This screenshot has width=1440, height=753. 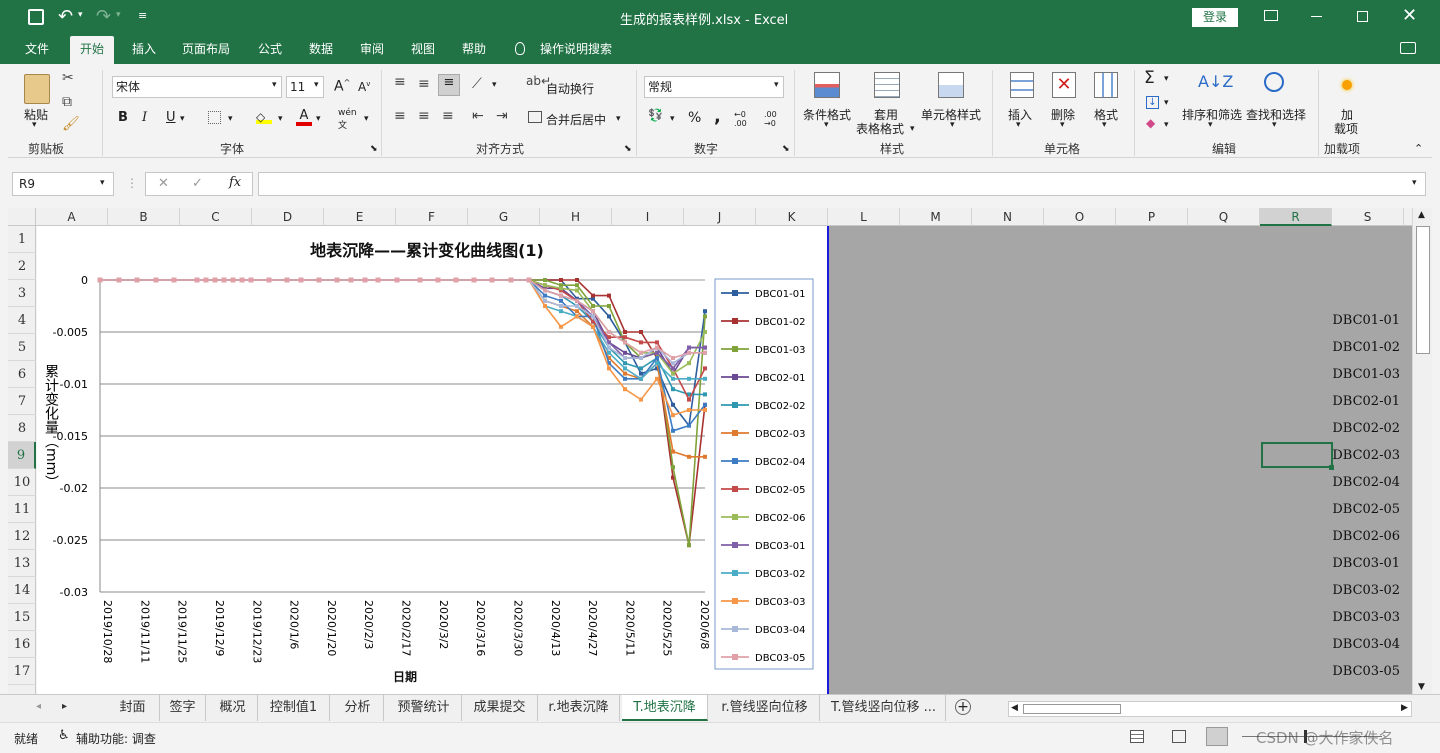 I want to click on column-header-S: S, so click(x=1368, y=217).